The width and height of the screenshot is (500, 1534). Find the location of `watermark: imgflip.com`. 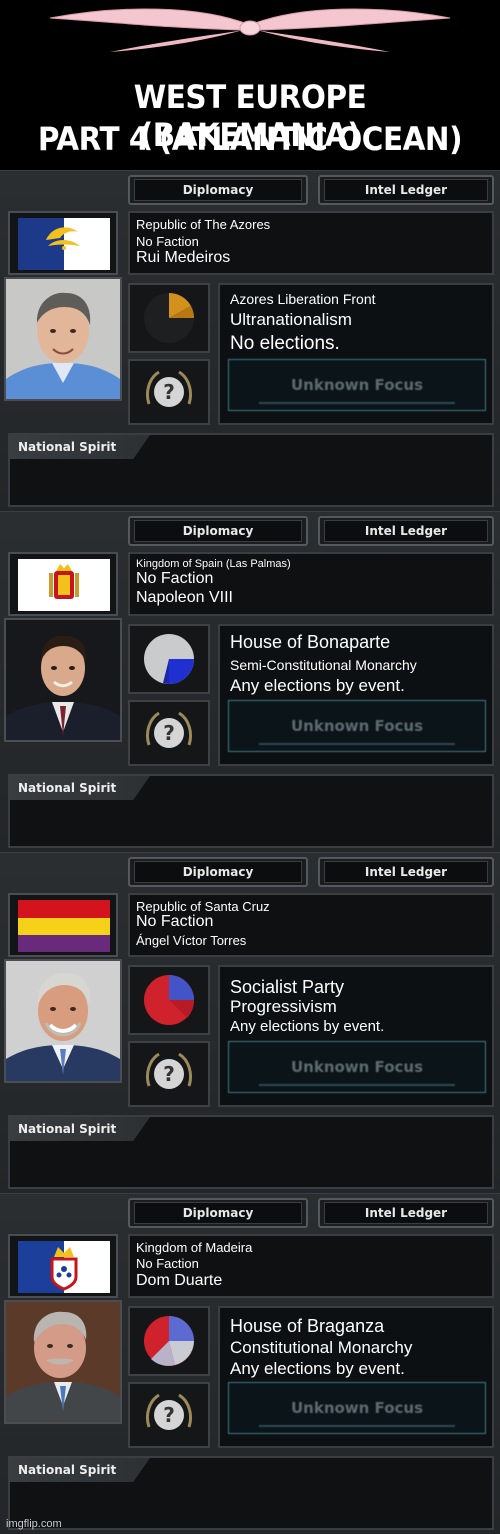

watermark: imgflip.com is located at coordinates (34, 1524).